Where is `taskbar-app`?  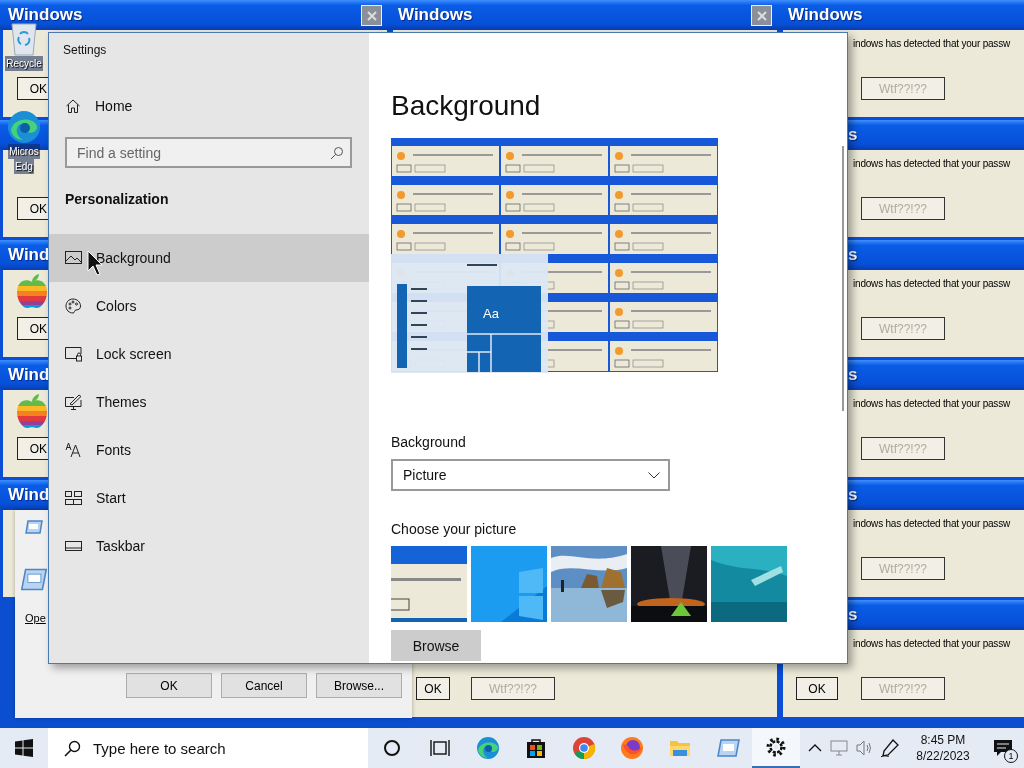 taskbar-app is located at coordinates (776, 748).